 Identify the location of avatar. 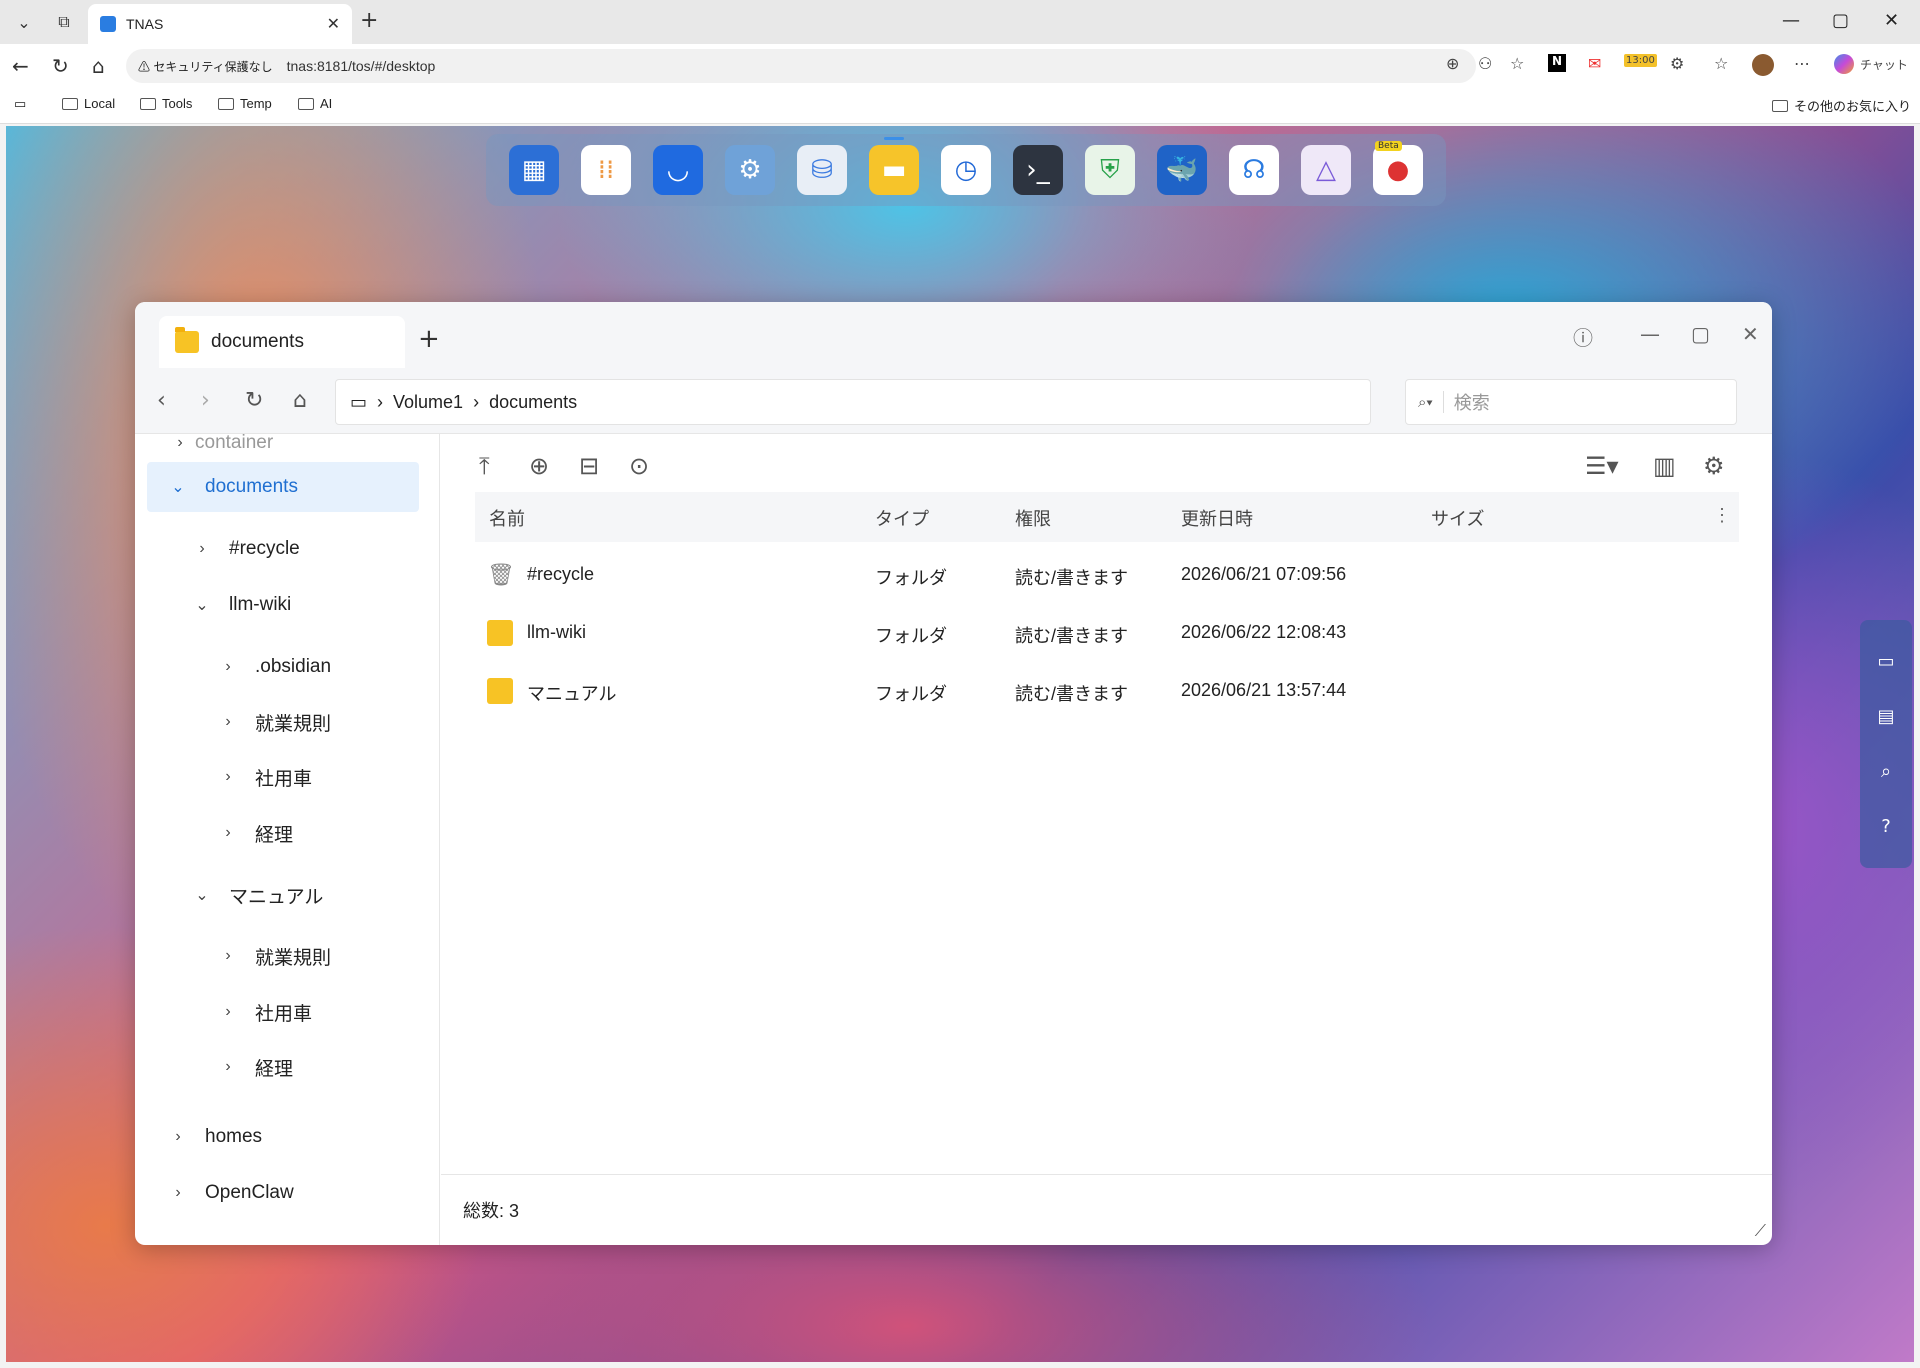
(1763, 65).